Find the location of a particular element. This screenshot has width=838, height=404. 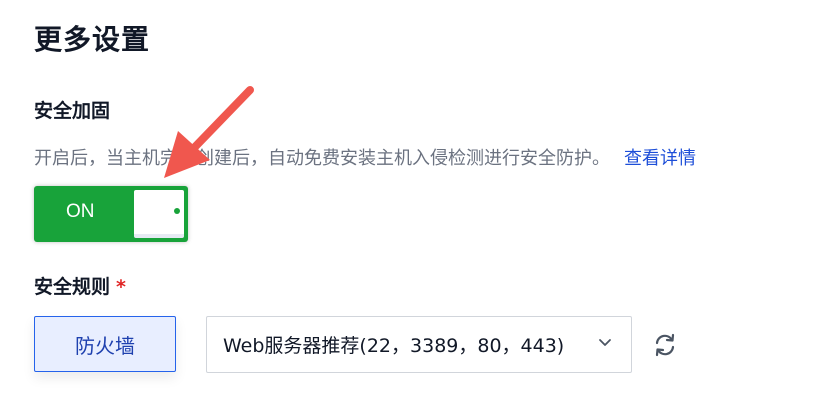

toggle-indicator-dot is located at coordinates (177, 211).